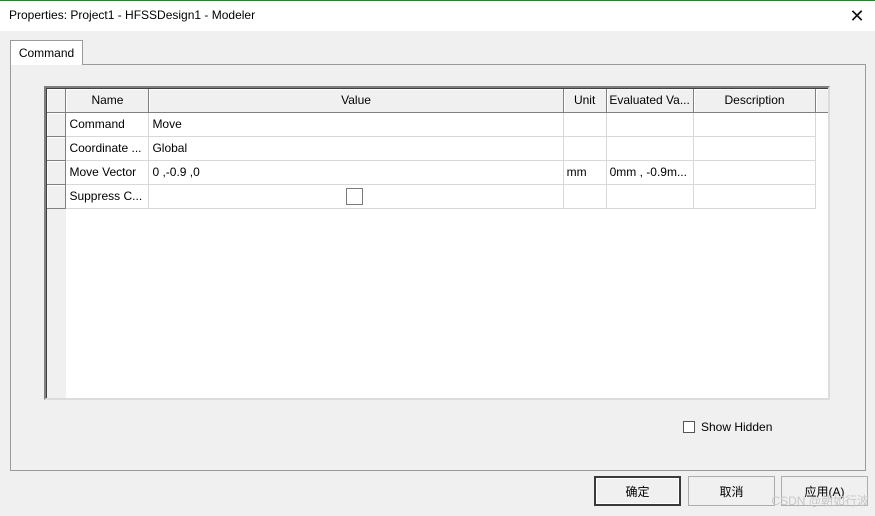  What do you see at coordinates (637, 491) in the screenshot?
I see `ok-button: 确定` at bounding box center [637, 491].